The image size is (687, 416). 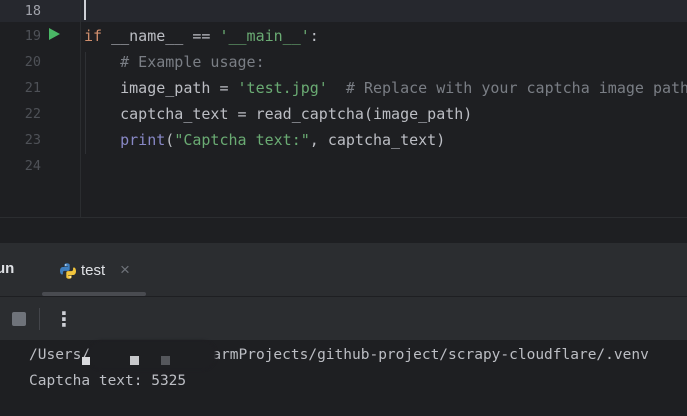 What do you see at coordinates (170, 140) in the screenshot?
I see `code-token: (` at bounding box center [170, 140].